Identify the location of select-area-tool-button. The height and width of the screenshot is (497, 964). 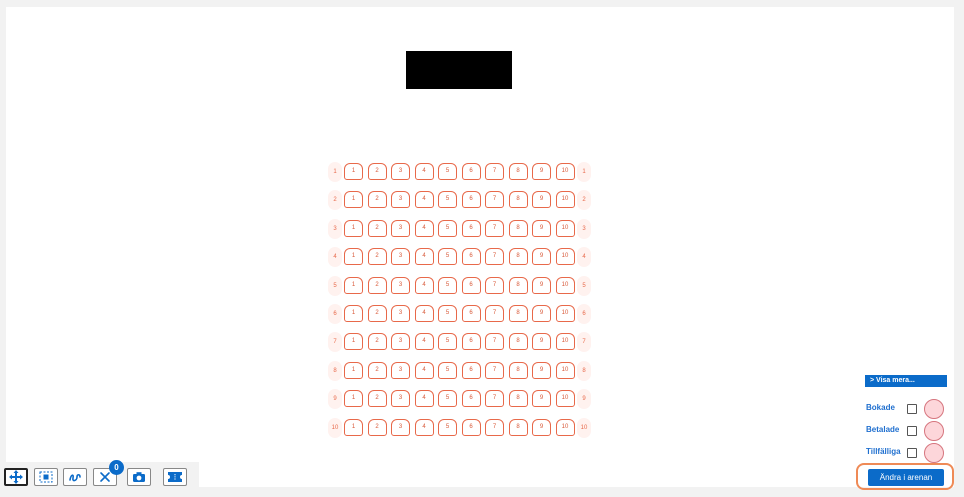
(46, 477).